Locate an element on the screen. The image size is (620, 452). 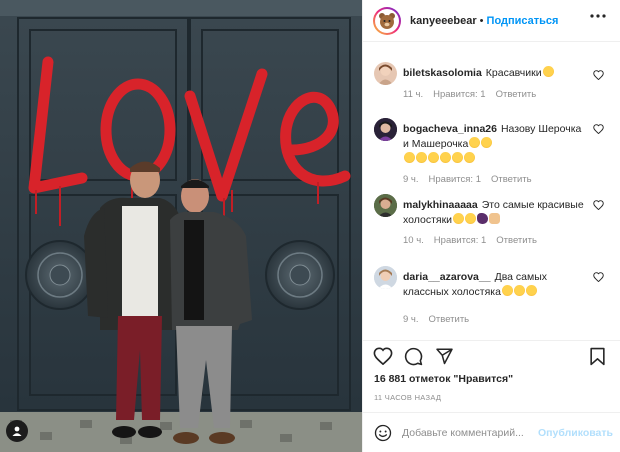
publish-button: Опубликовать is located at coordinates (575, 433).